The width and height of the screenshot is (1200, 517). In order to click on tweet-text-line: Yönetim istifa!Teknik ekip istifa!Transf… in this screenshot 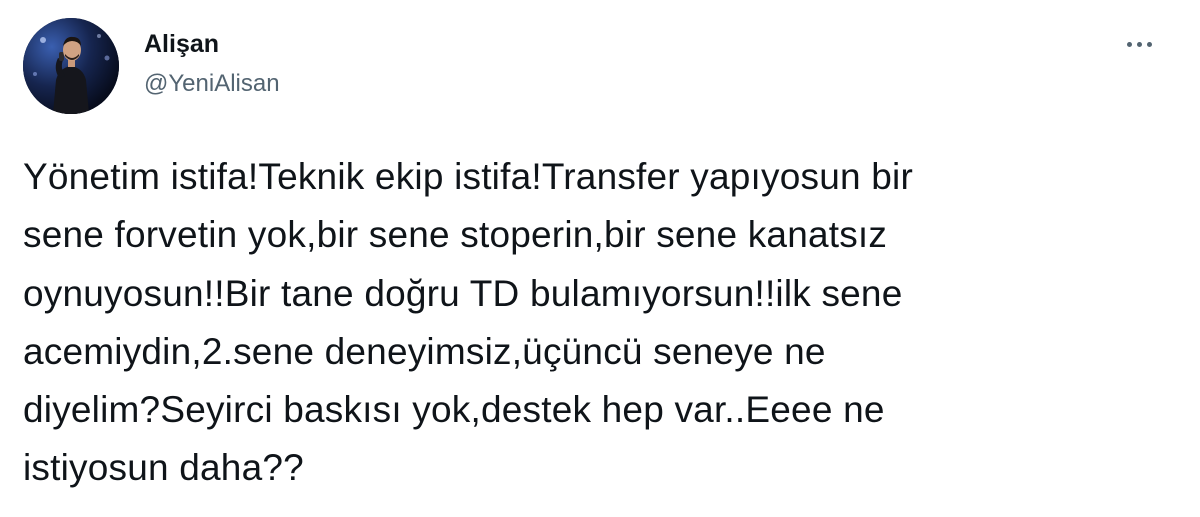, I will do `click(468, 176)`.